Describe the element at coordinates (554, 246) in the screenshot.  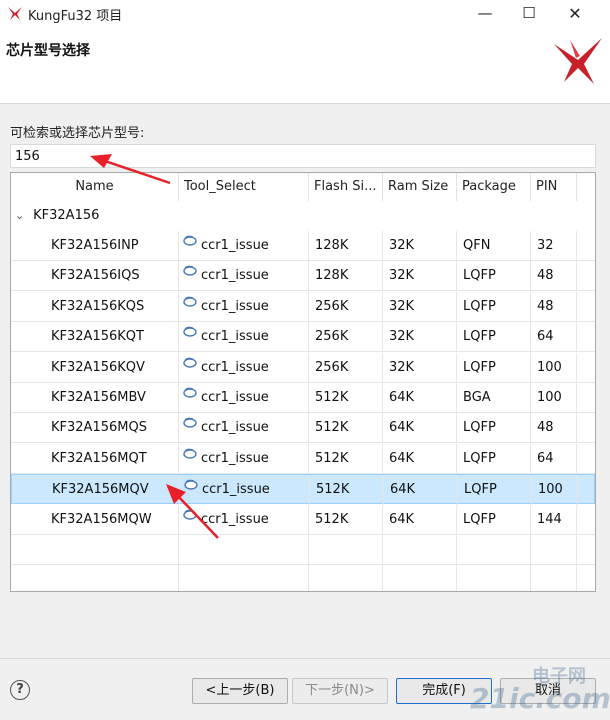
I see `cell-pin: 32` at that location.